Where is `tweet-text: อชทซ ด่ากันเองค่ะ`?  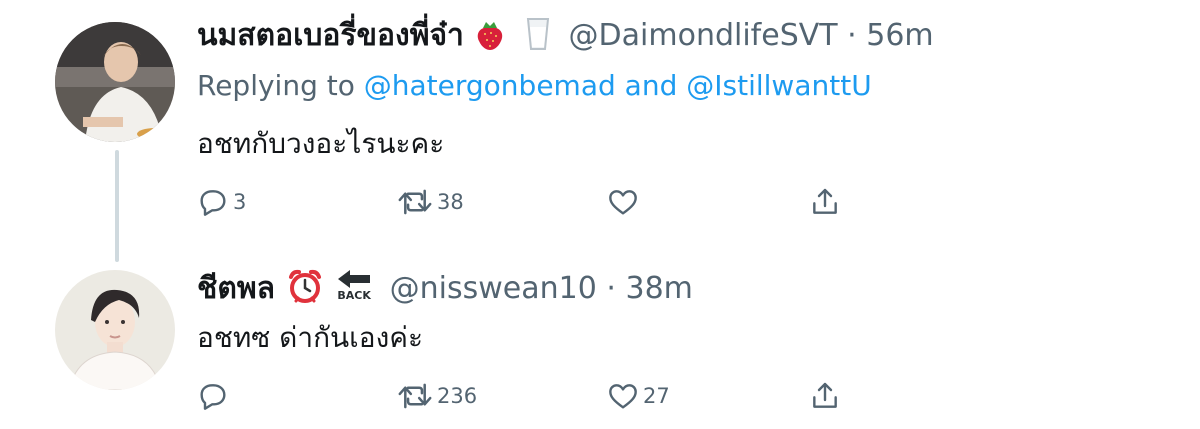 tweet-text: อชทซ ด่ากันเองค่ะ is located at coordinates (310, 337).